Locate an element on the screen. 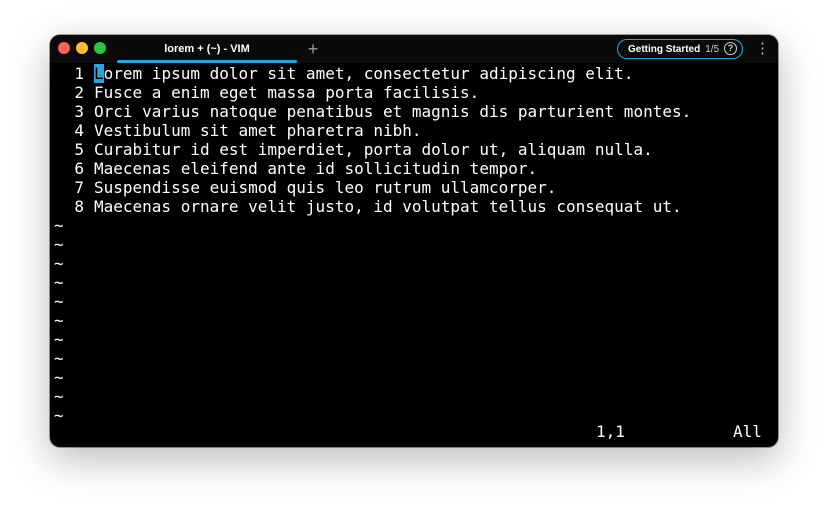 The height and width of the screenshot is (514, 828). line-text: Vestibulum sit amet pharetra nibh. is located at coordinates (258, 130).